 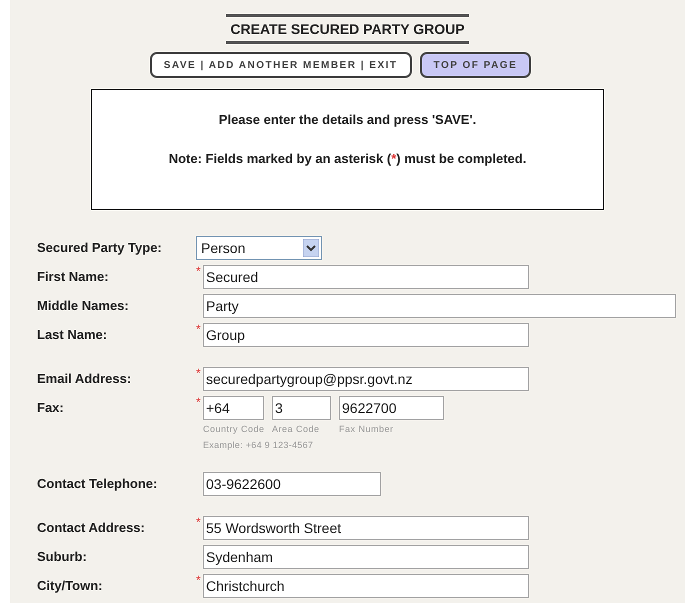 I want to click on input-field: Secured, so click(x=366, y=277).